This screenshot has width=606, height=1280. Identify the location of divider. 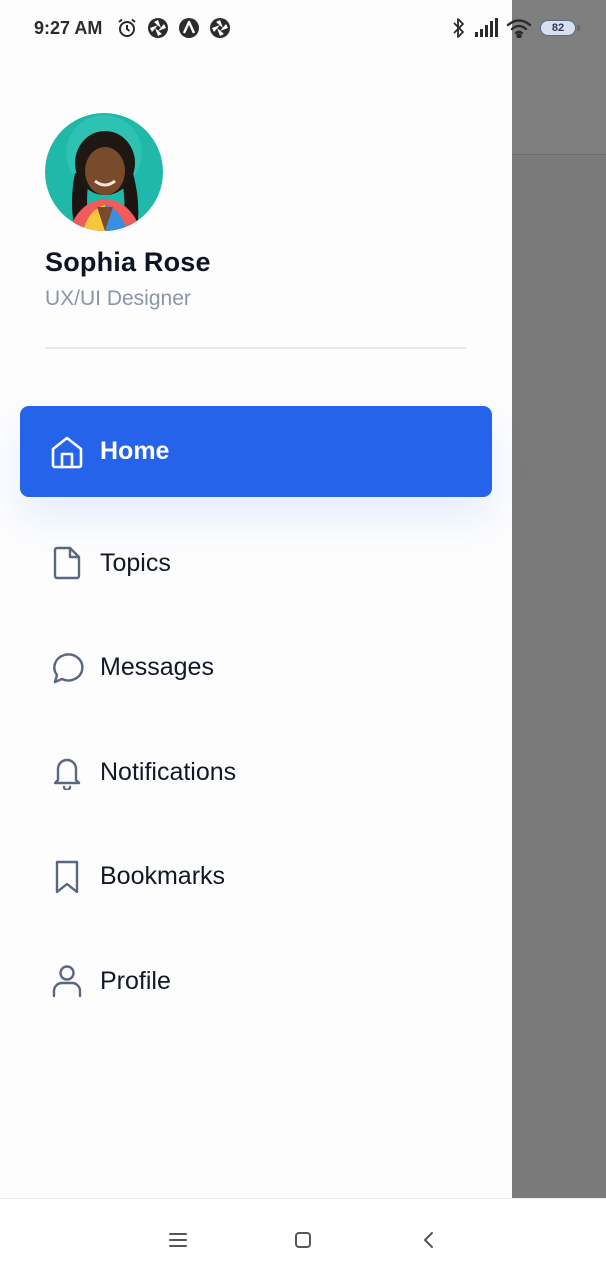
(255, 348).